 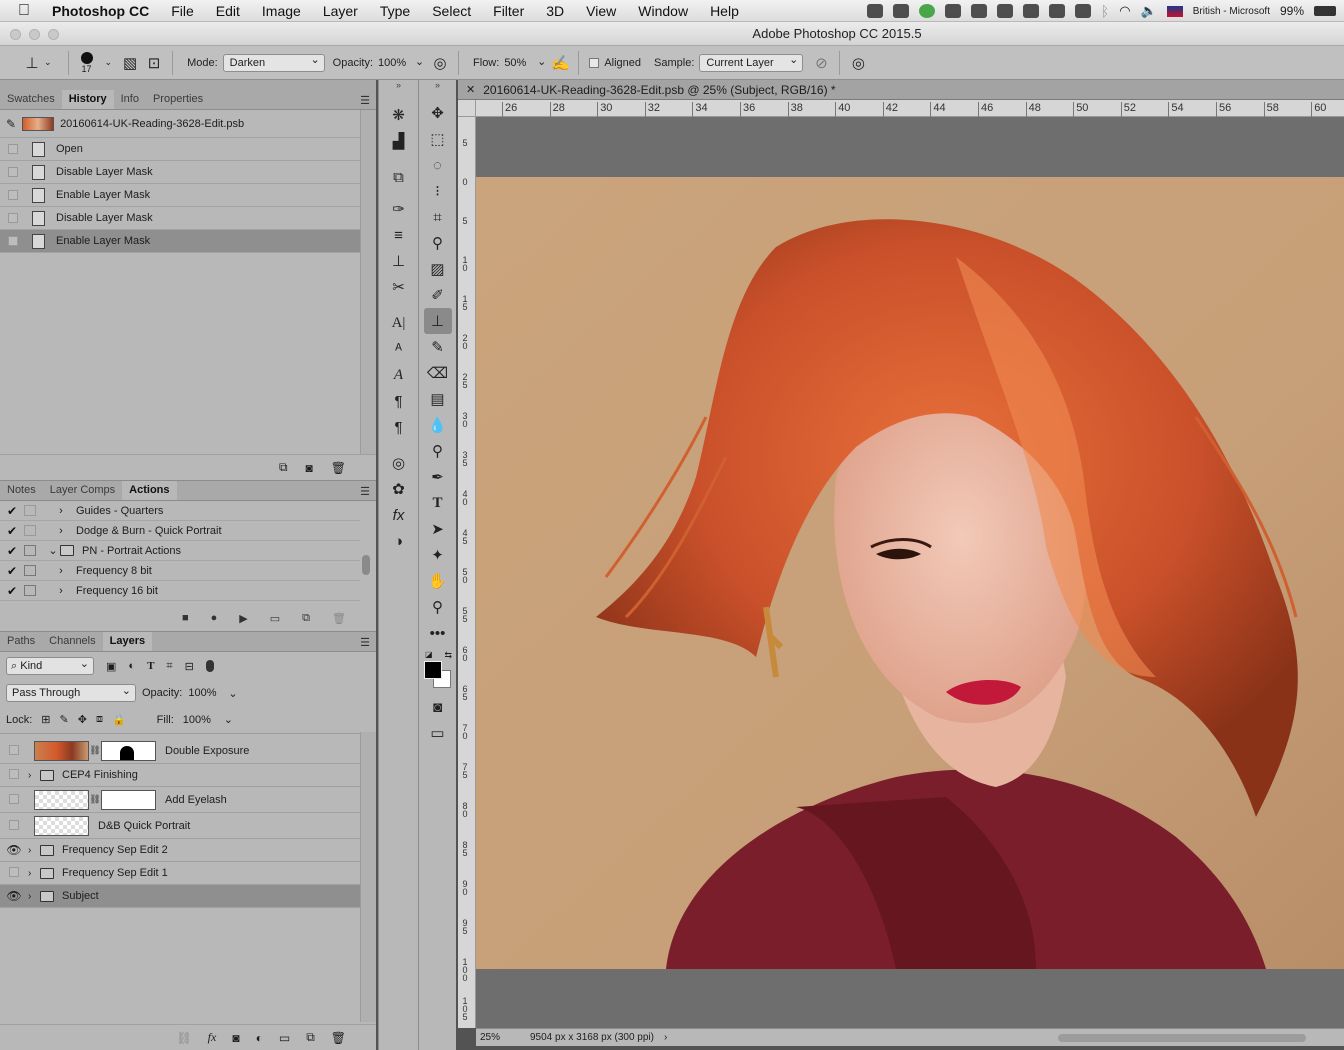 What do you see at coordinates (310, 1037) in the screenshot?
I see `new-layer-icon: ⧉` at bounding box center [310, 1037].